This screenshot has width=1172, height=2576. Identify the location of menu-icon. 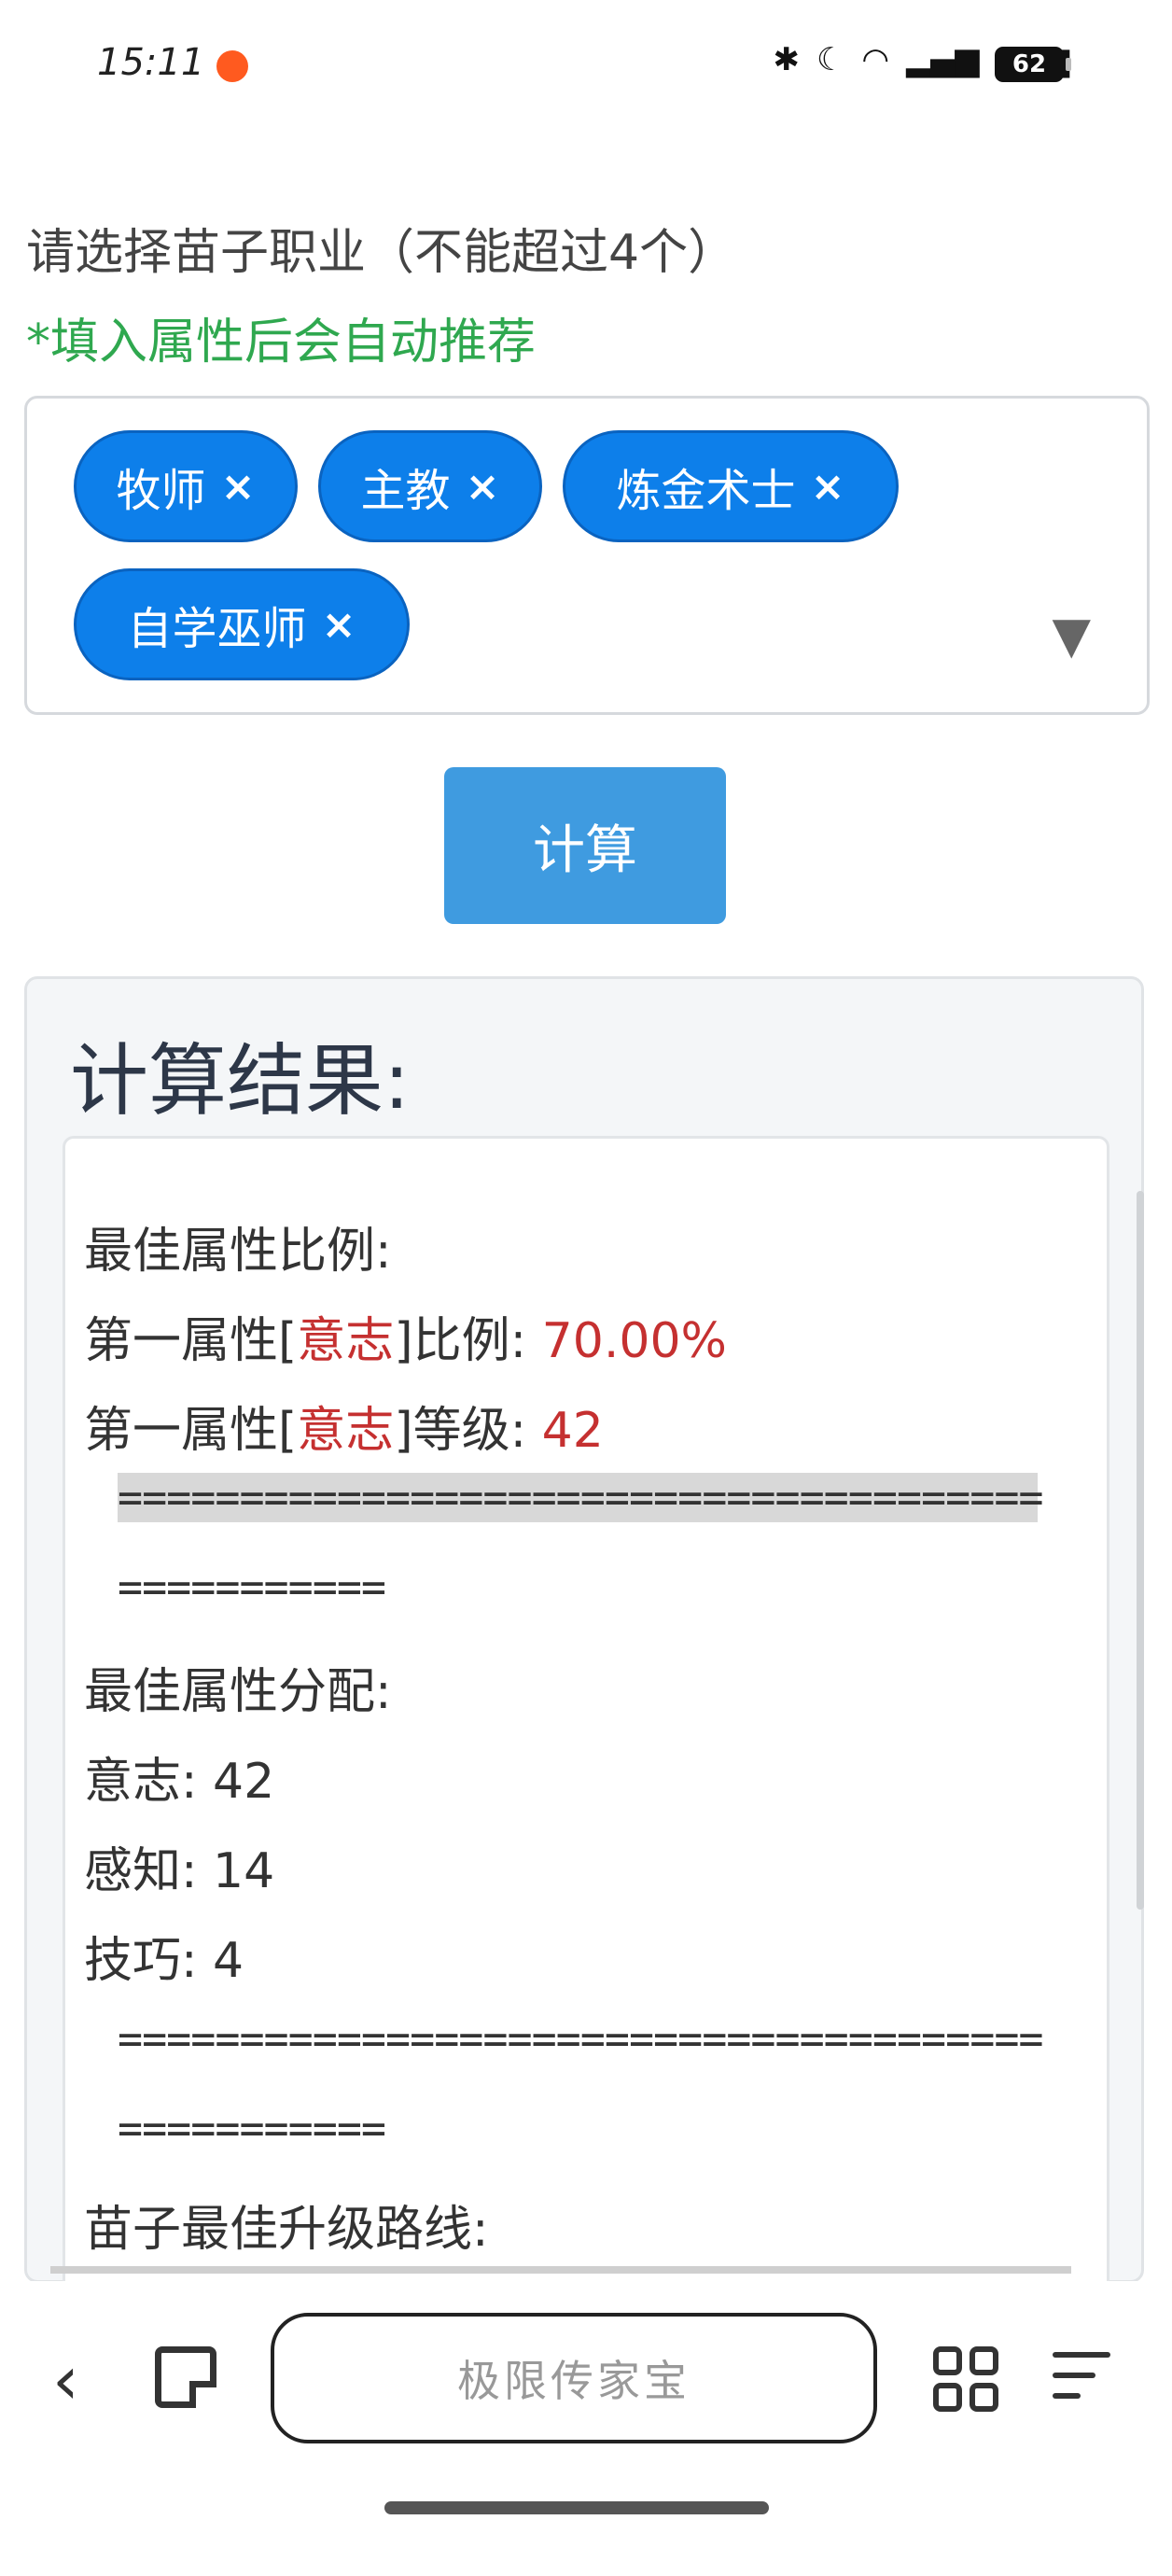
(1081, 2383).